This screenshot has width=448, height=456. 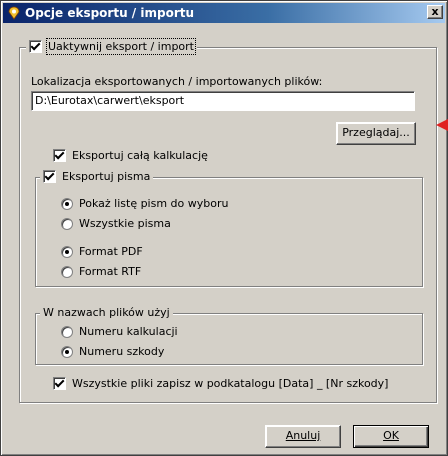 I want to click on filenames-label: W nazwach plików użyj, so click(x=106, y=312).